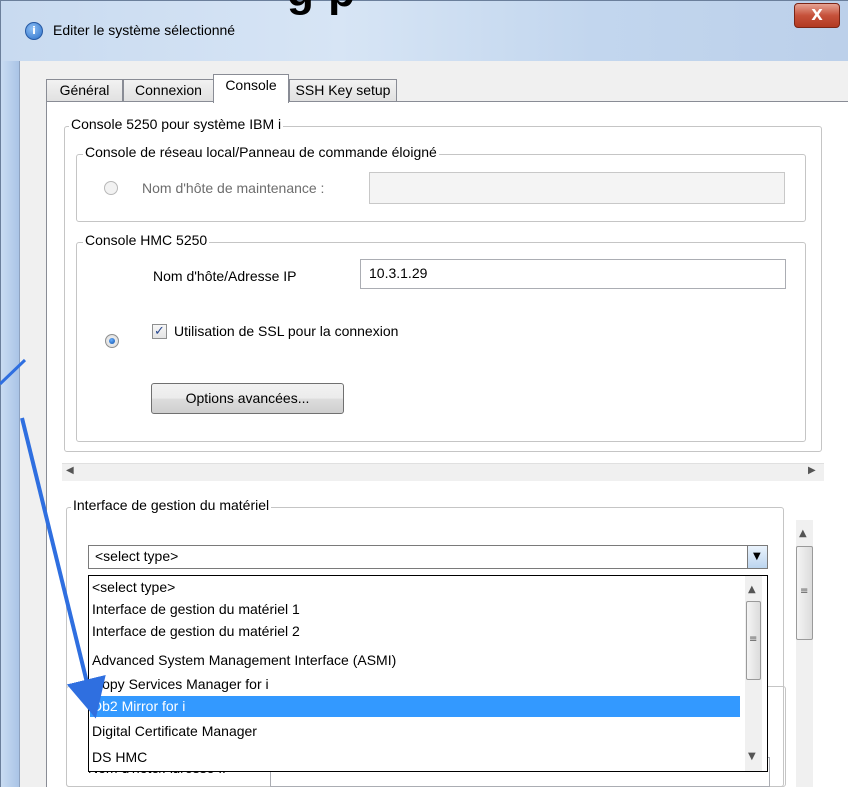 This screenshot has width=848, height=787. I want to click on window-title: Editer le système sélectionné, so click(144, 30).